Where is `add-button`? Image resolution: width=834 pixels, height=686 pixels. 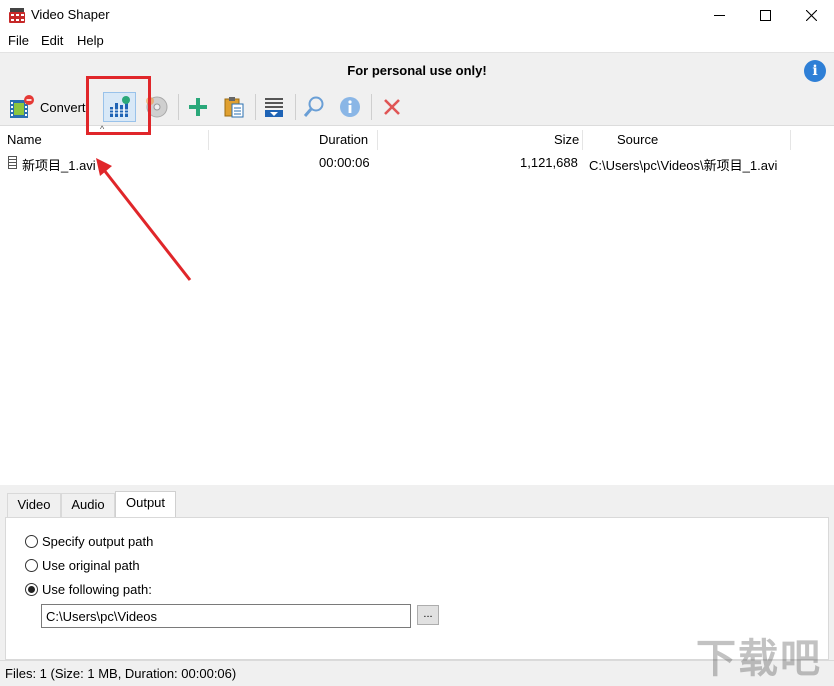 add-button is located at coordinates (198, 107).